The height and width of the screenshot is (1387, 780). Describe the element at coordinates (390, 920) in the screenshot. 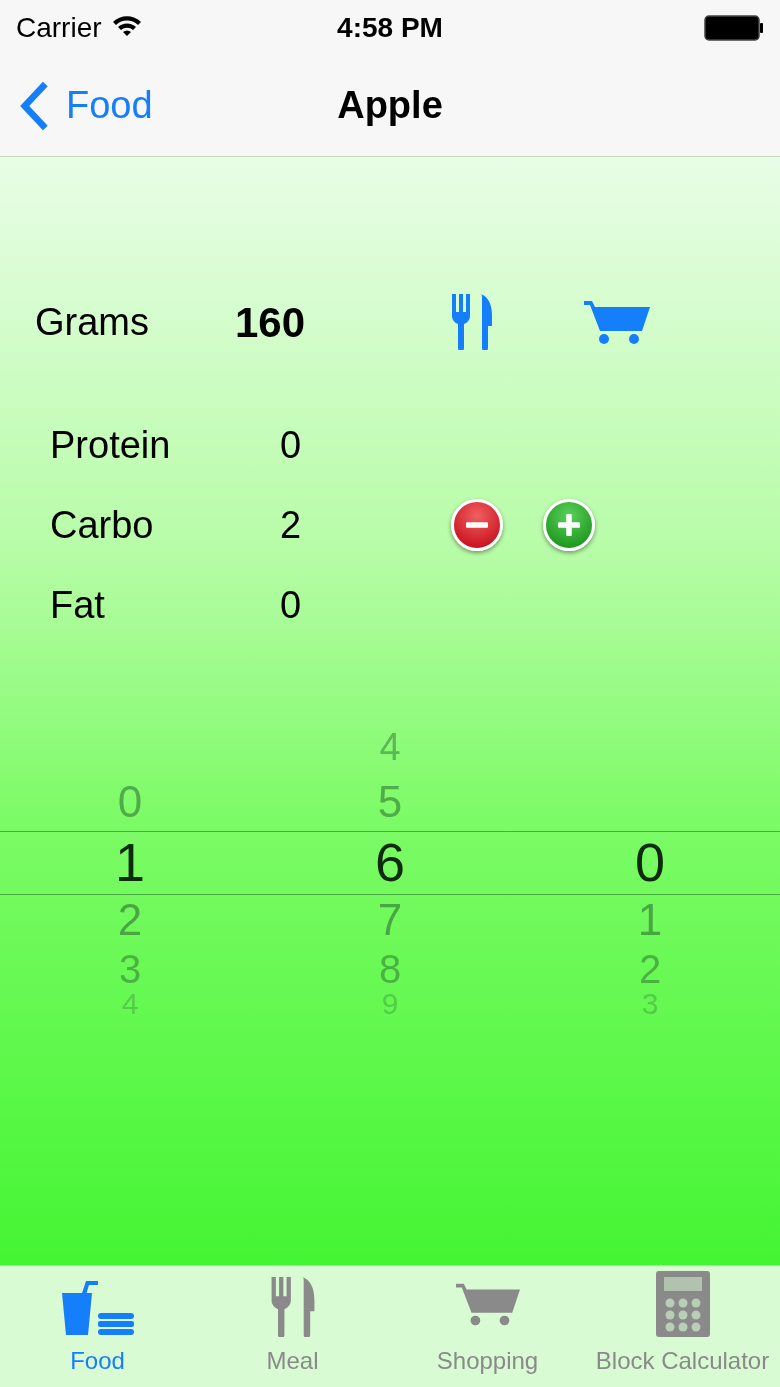

I see `picker-digit: 7` at that location.